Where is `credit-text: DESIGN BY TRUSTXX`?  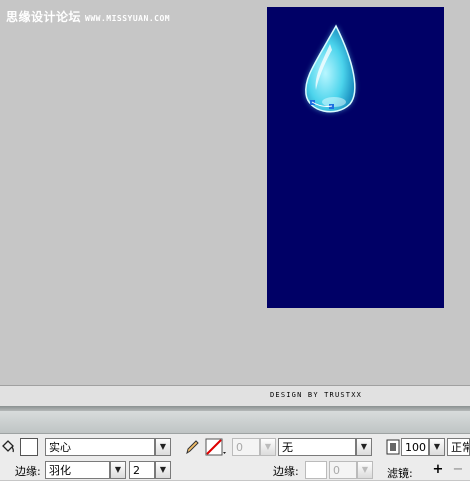 credit-text: DESIGN BY TRUSTXX is located at coordinates (316, 395).